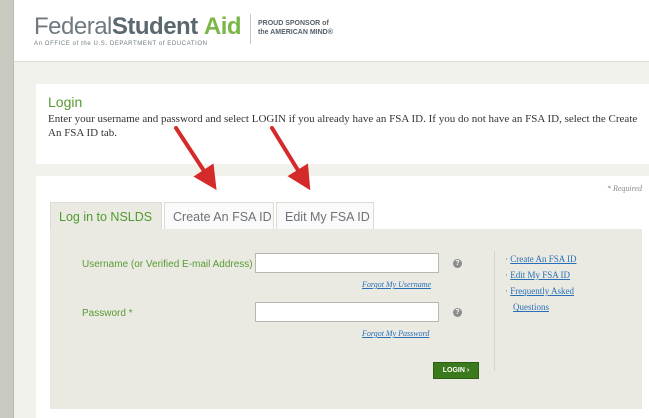 Image resolution: width=649 pixels, height=418 pixels. Describe the element at coordinates (107, 313) in the screenshot. I see `password-label: Password *` at that location.